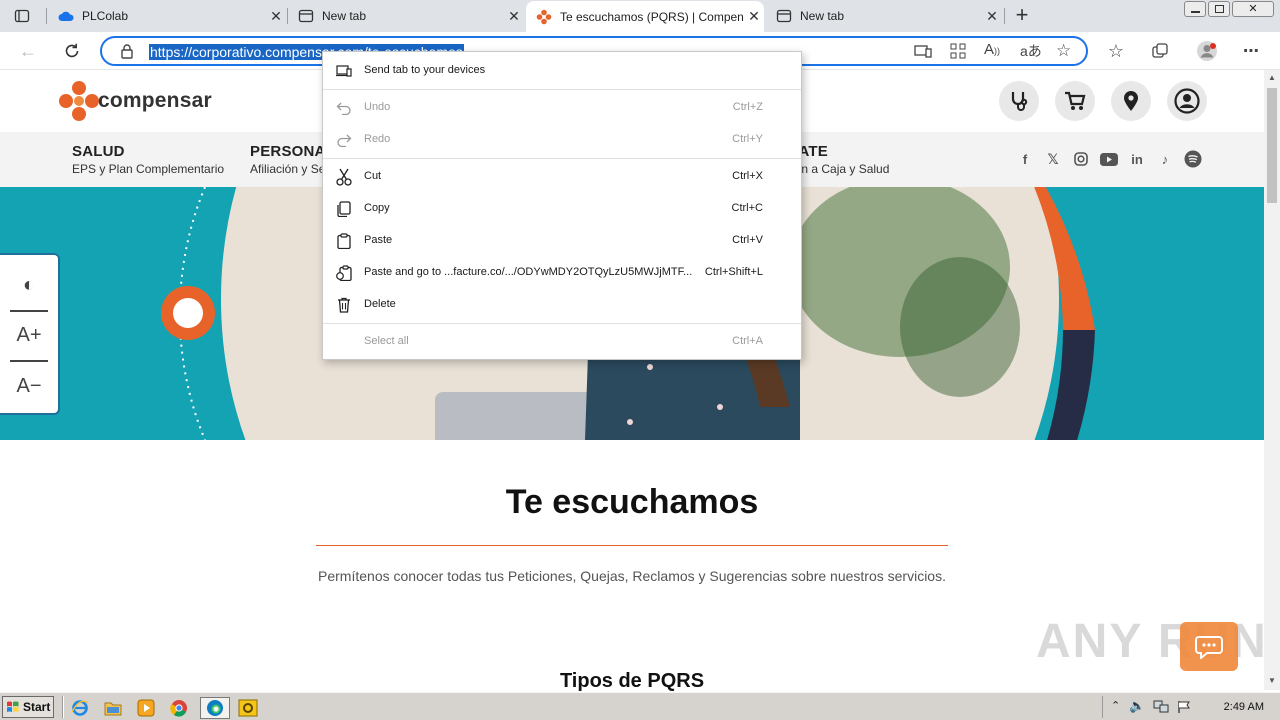 The height and width of the screenshot is (720, 1280). Describe the element at coordinates (344, 71) in the screenshot. I see `devices-icon` at that location.